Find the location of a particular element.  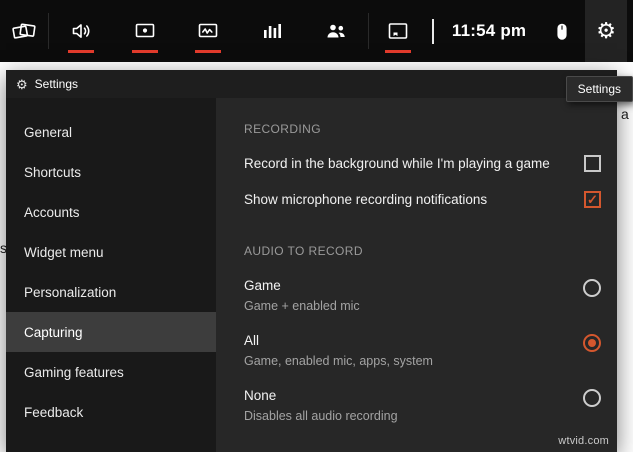

option-description: Game, enabled mic, apps, system is located at coordinates (338, 361).